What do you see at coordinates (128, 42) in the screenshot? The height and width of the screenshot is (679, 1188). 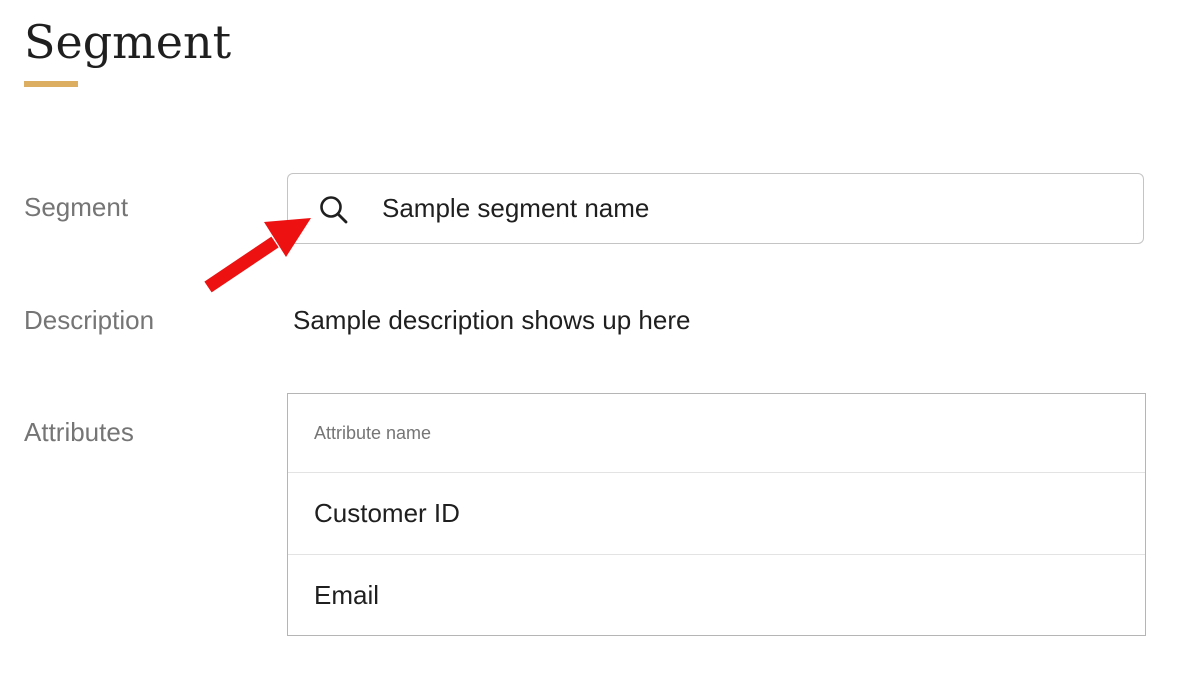 I see `page-title: Segment` at bounding box center [128, 42].